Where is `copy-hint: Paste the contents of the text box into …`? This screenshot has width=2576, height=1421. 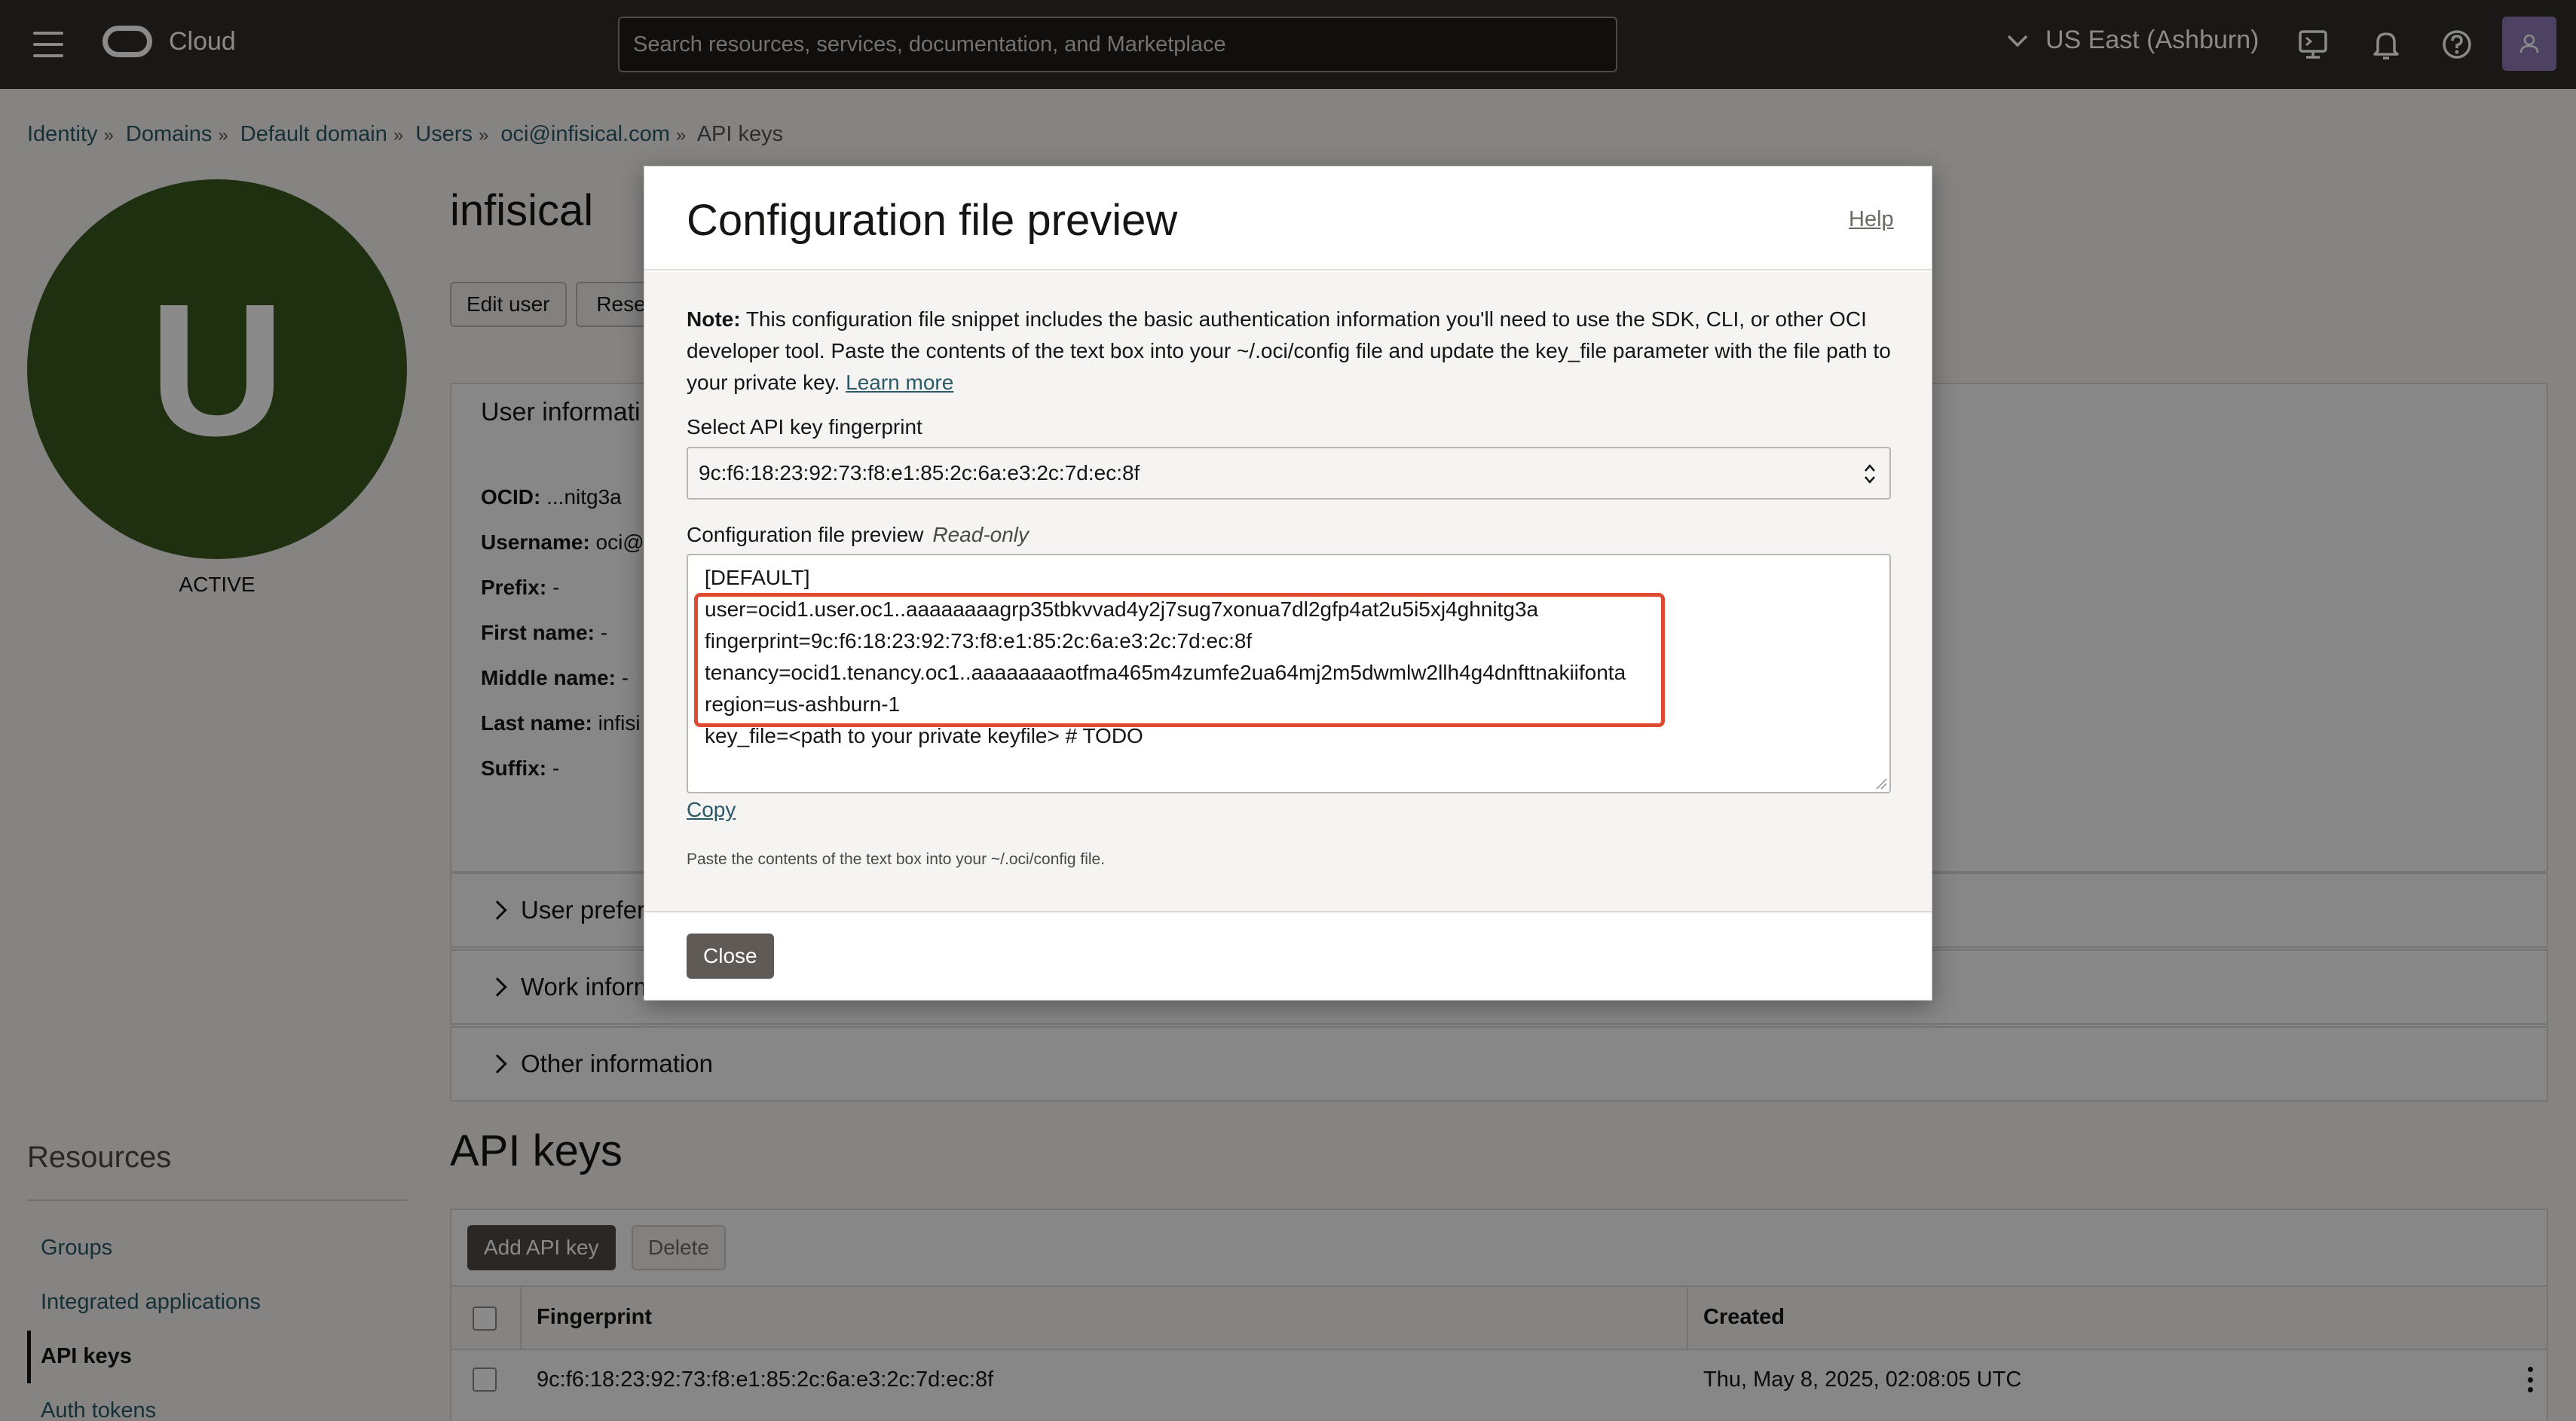 copy-hint: Paste the contents of the text box into … is located at coordinates (896, 859).